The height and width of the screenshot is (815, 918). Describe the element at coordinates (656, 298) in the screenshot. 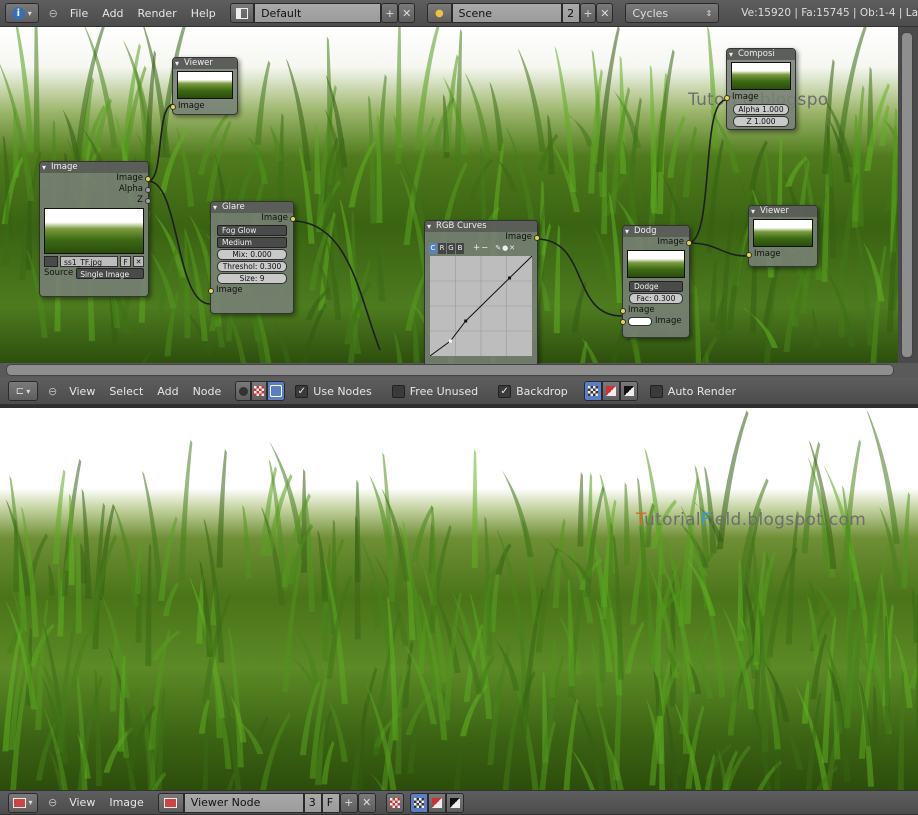

I see `dodge-fac-field: Fac: 0.300` at that location.